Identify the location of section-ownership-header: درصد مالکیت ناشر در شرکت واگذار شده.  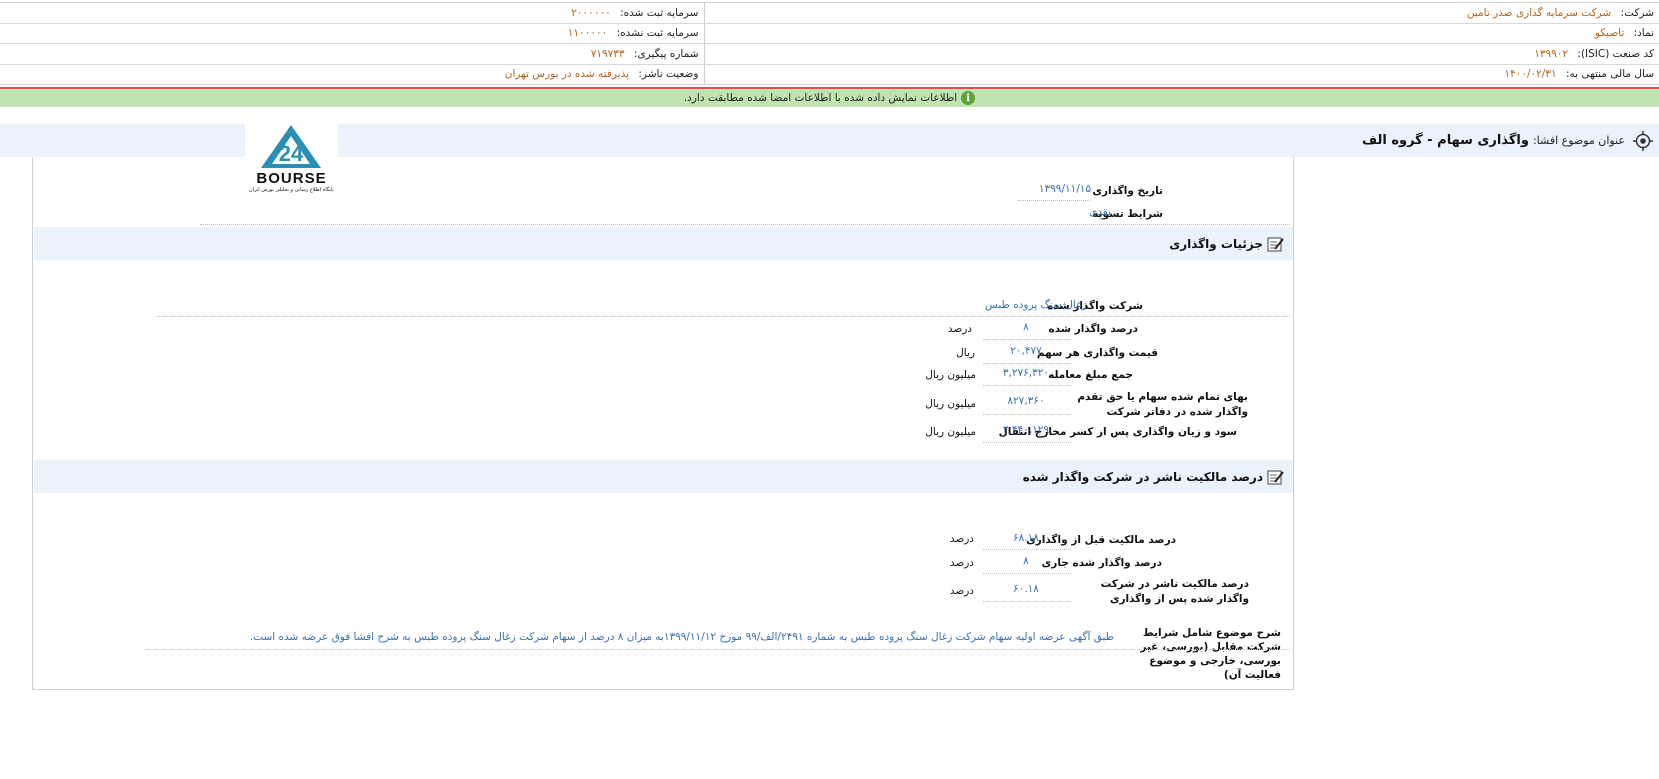
(663, 476).